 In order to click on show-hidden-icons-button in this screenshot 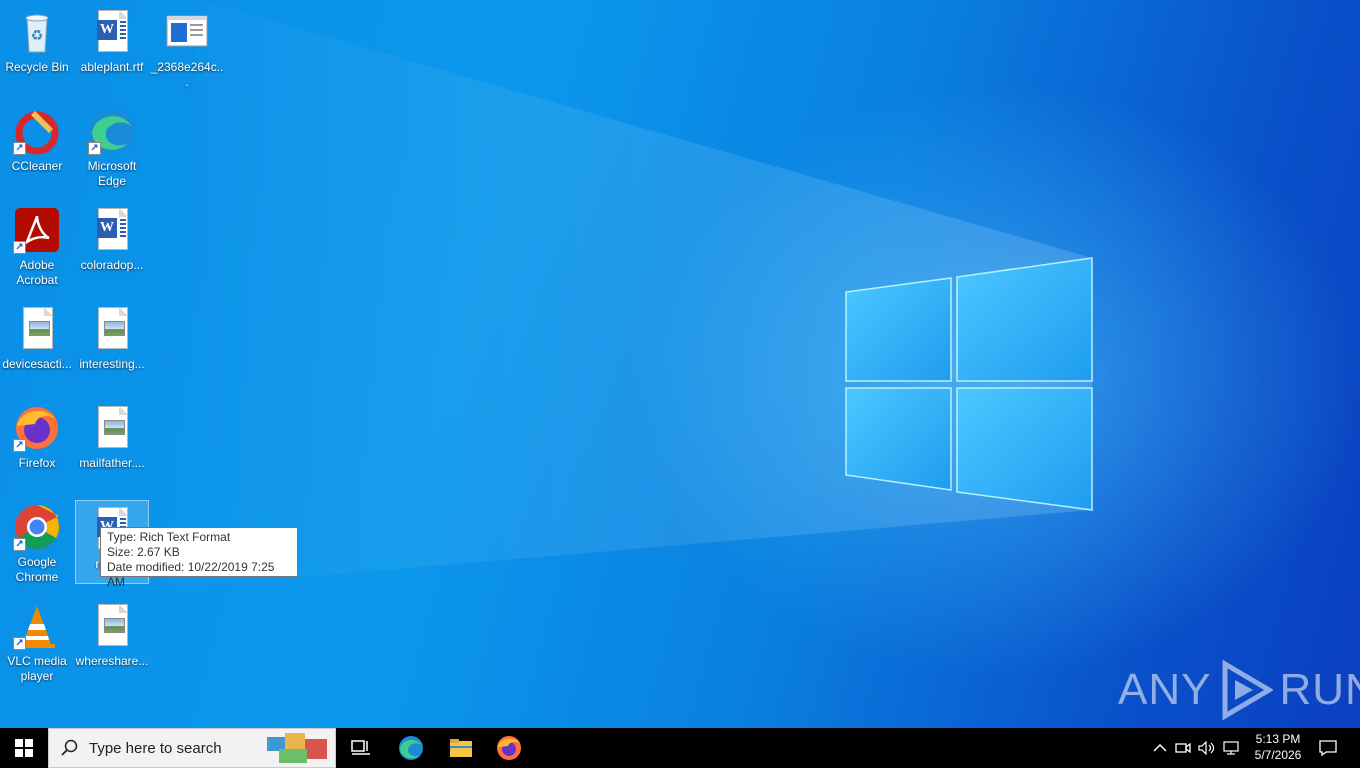, I will do `click(1160, 748)`.